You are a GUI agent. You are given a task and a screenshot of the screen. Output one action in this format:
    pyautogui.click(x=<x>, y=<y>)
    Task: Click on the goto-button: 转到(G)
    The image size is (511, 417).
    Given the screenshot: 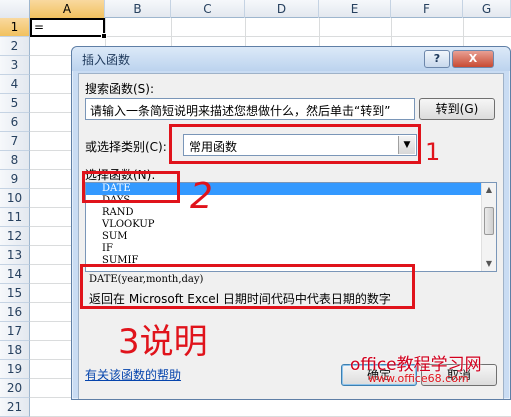 What is the action you would take?
    pyautogui.click(x=457, y=109)
    